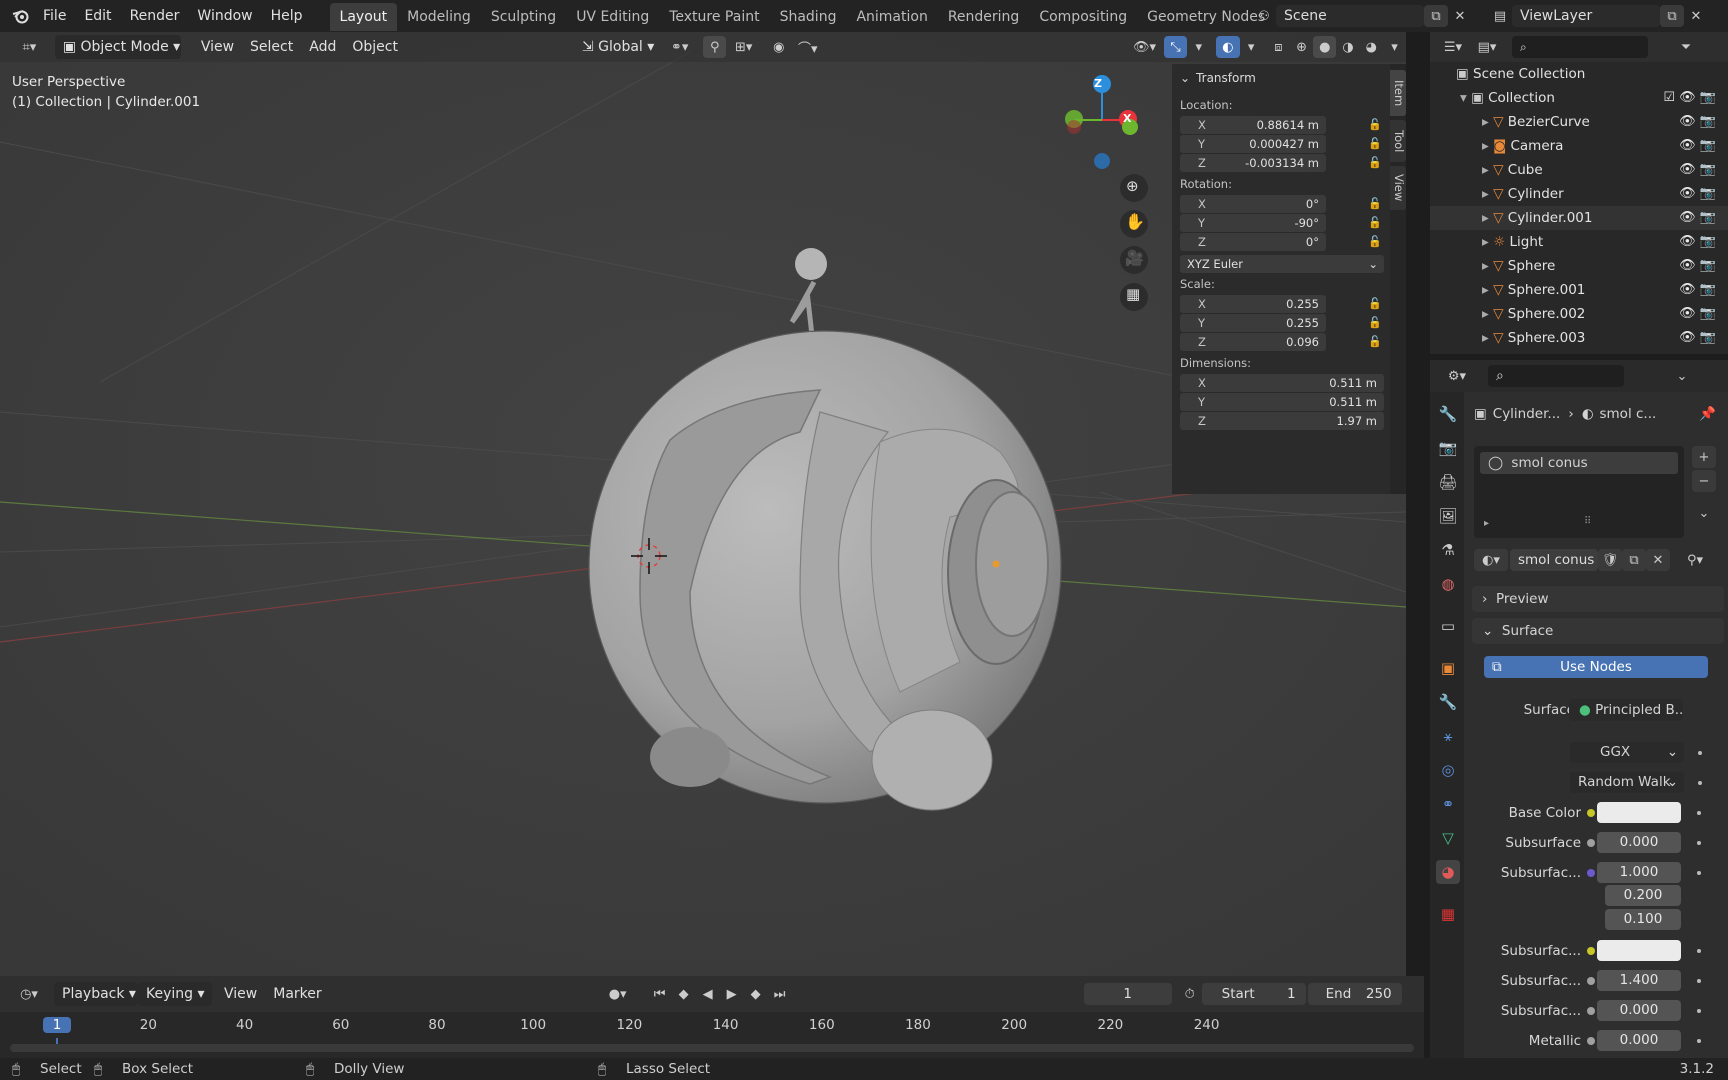 Image resolution: width=1728 pixels, height=1080 pixels. What do you see at coordinates (732, 994) in the screenshot?
I see `play-icon: ▶` at bounding box center [732, 994].